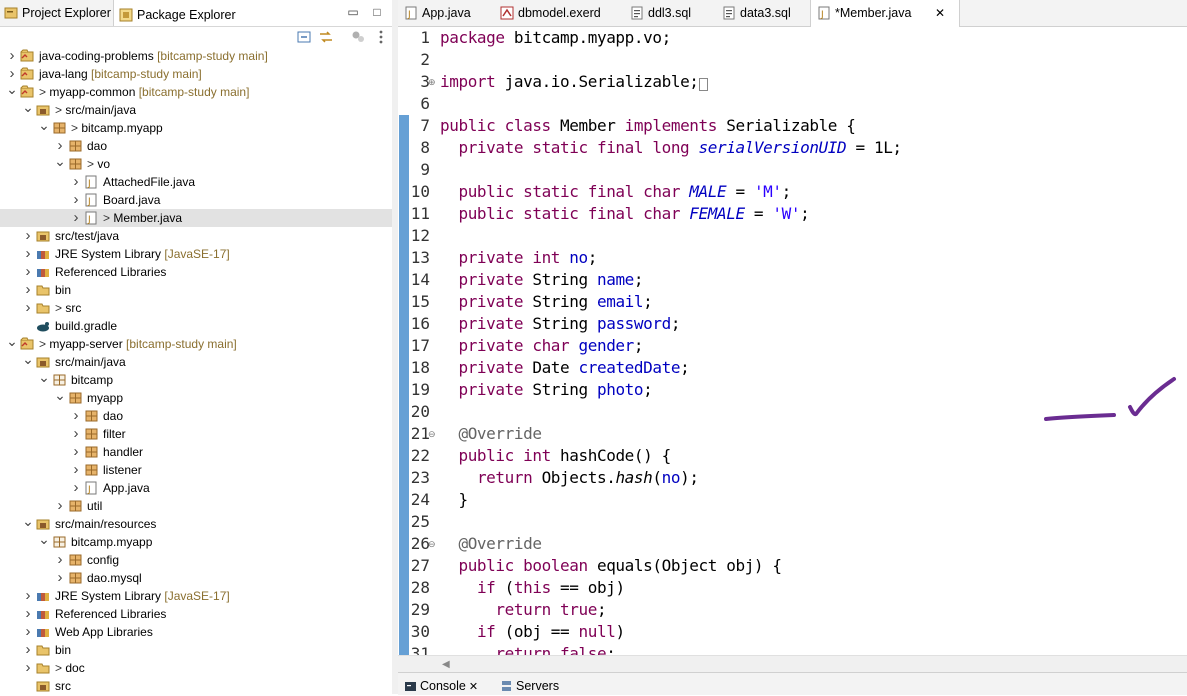 The image size is (1187, 696). Describe the element at coordinates (196, 182) in the screenshot. I see `tree-item: › J AttachedFile.java` at that location.